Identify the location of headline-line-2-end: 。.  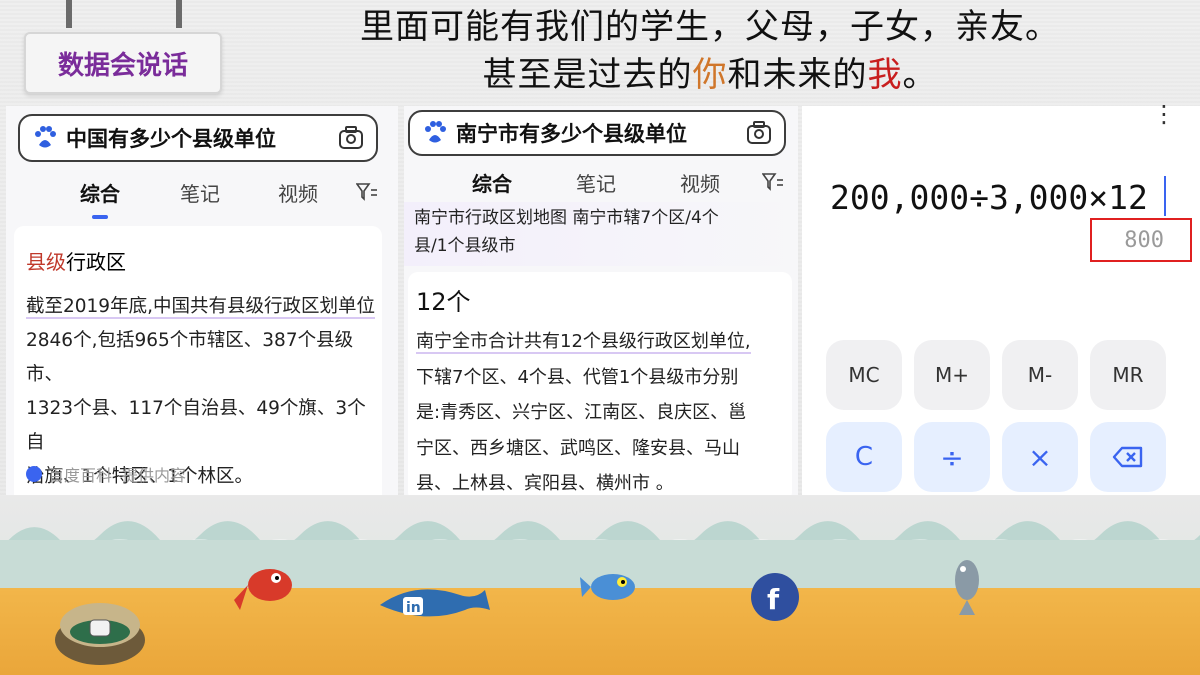
(920, 75).